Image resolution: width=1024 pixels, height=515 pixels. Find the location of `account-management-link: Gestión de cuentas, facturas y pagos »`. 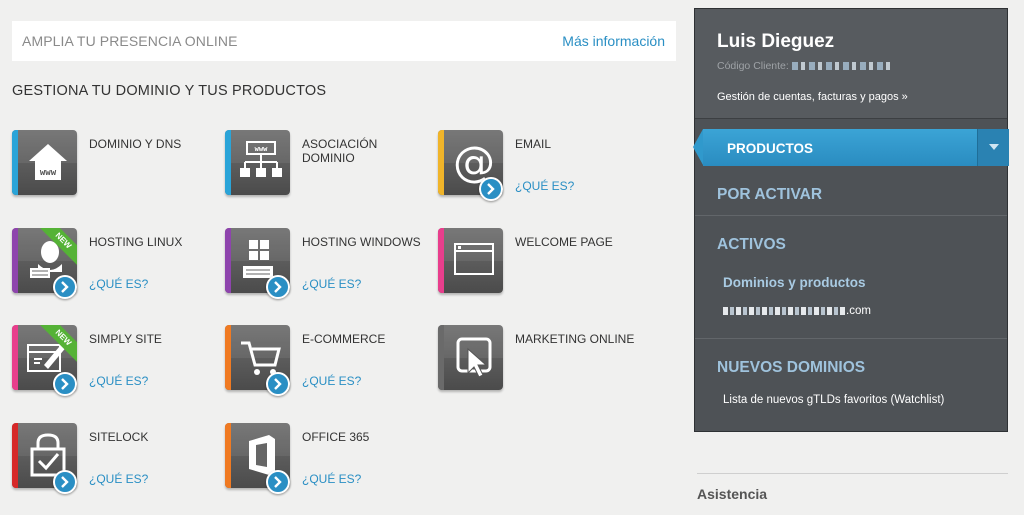

account-management-link: Gestión de cuentas, facturas y pagos » is located at coordinates (812, 97).